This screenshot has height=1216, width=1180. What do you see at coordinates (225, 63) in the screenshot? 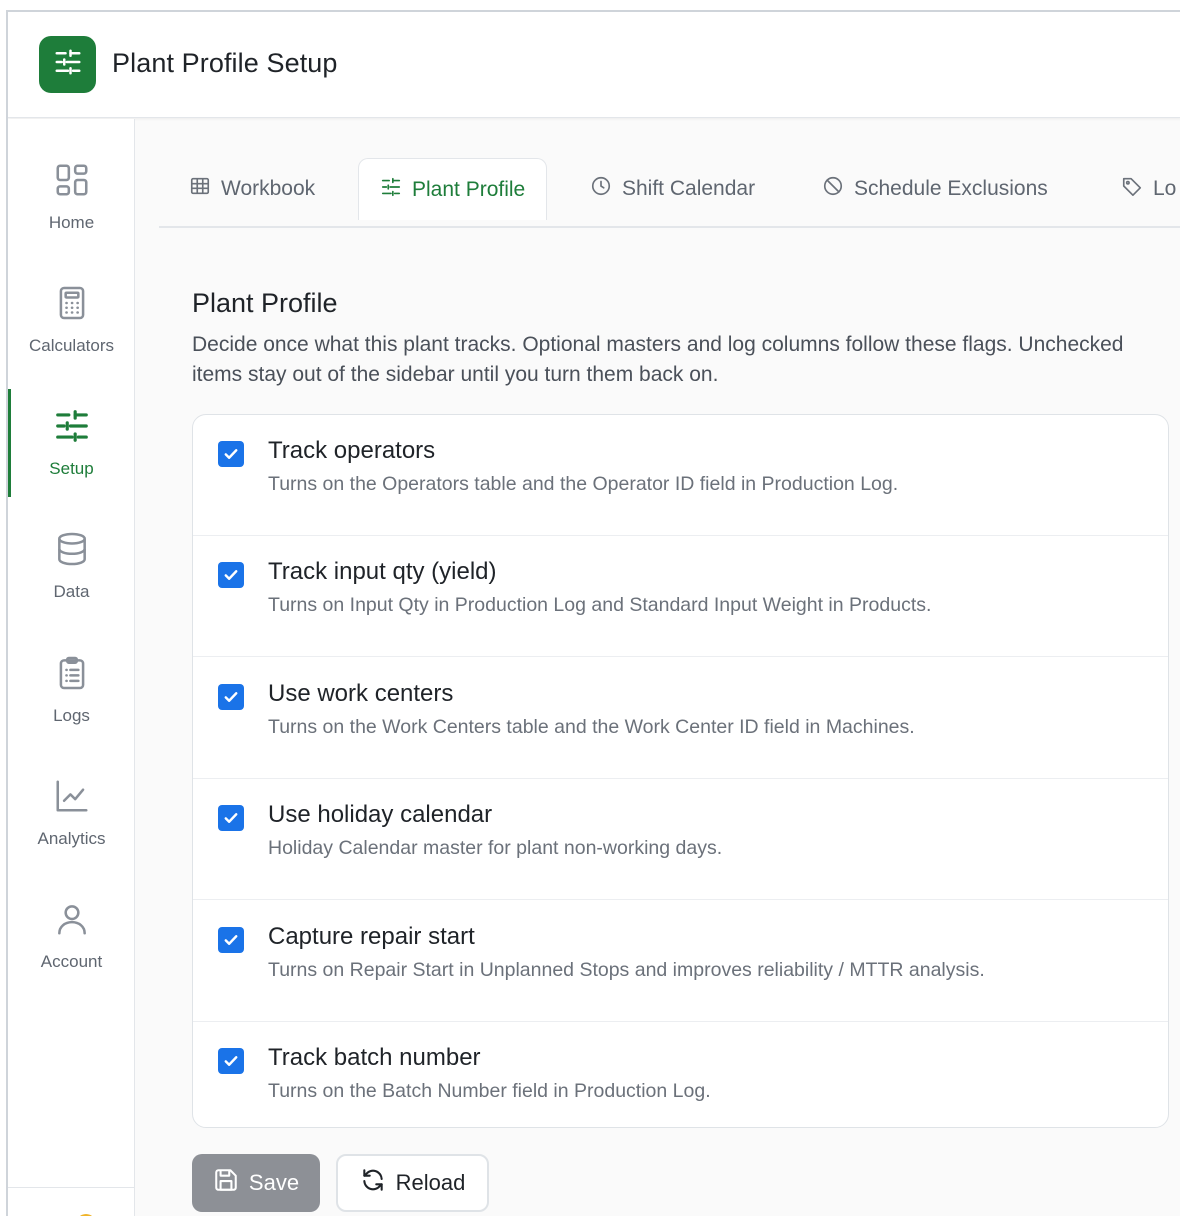
I see `app-title: Plant Profile Setup` at bounding box center [225, 63].